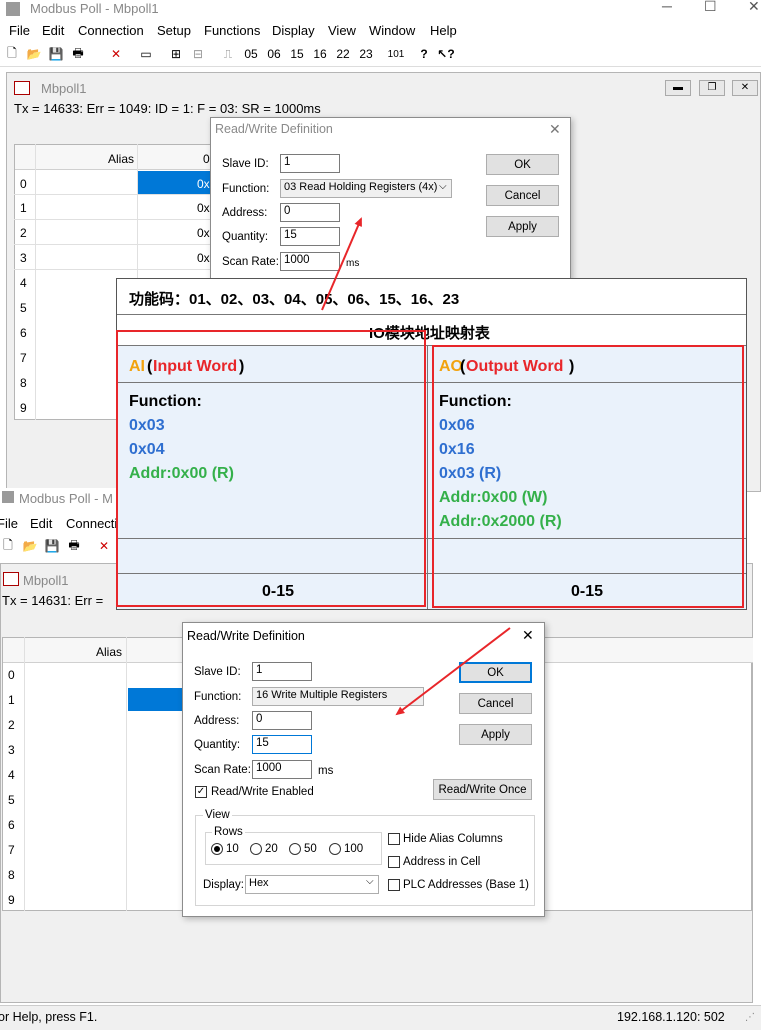 This screenshot has width=761, height=1030. Describe the element at coordinates (671, 1017) in the screenshot. I see `status-address: 192.168.1.120: 502` at that location.